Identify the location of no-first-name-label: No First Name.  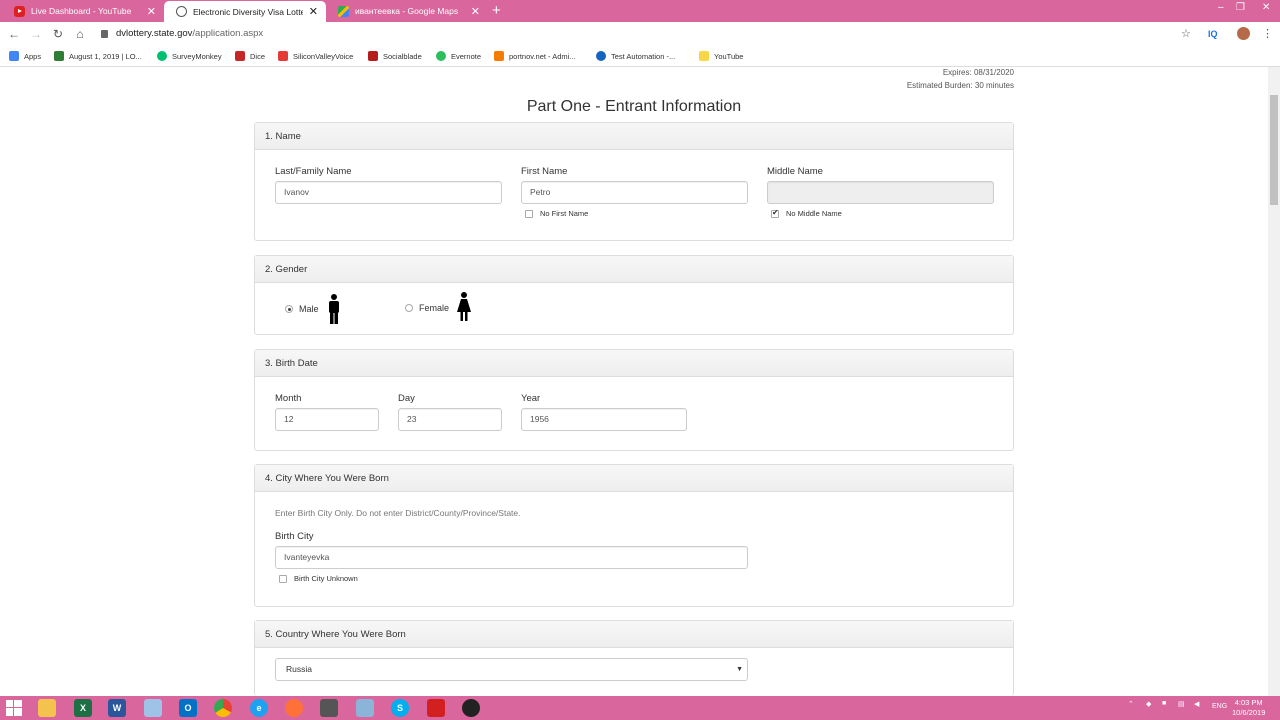
(564, 213).